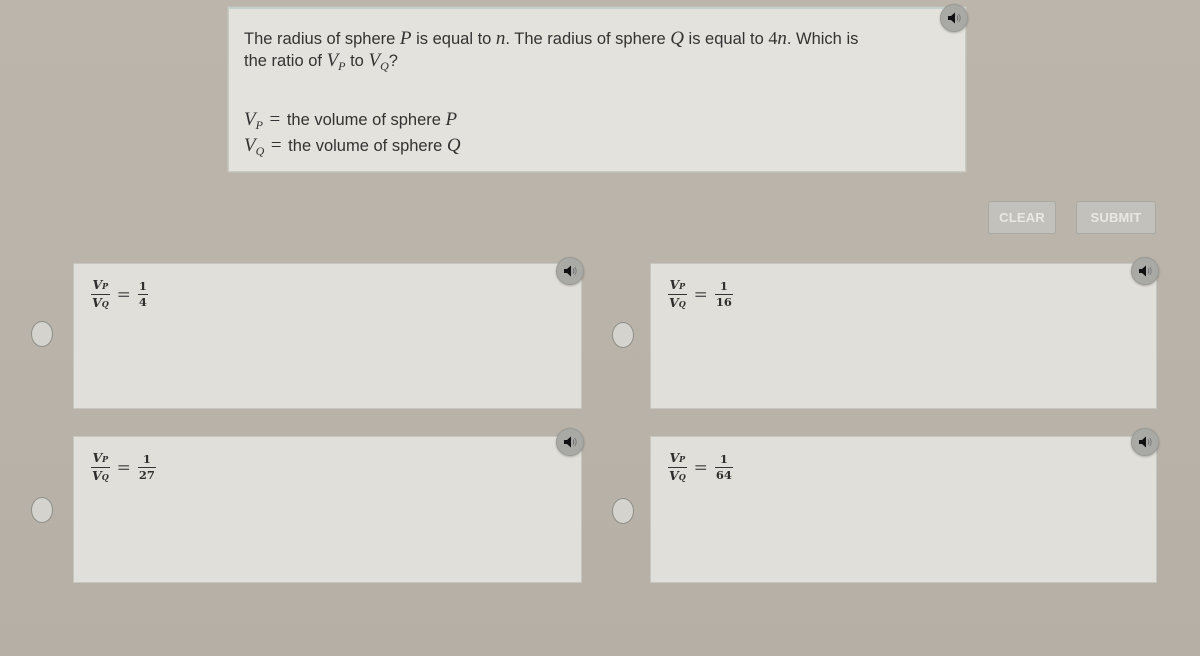  What do you see at coordinates (723, 467) in the screenshot?
I see `fraction-value: 1 64` at bounding box center [723, 467].